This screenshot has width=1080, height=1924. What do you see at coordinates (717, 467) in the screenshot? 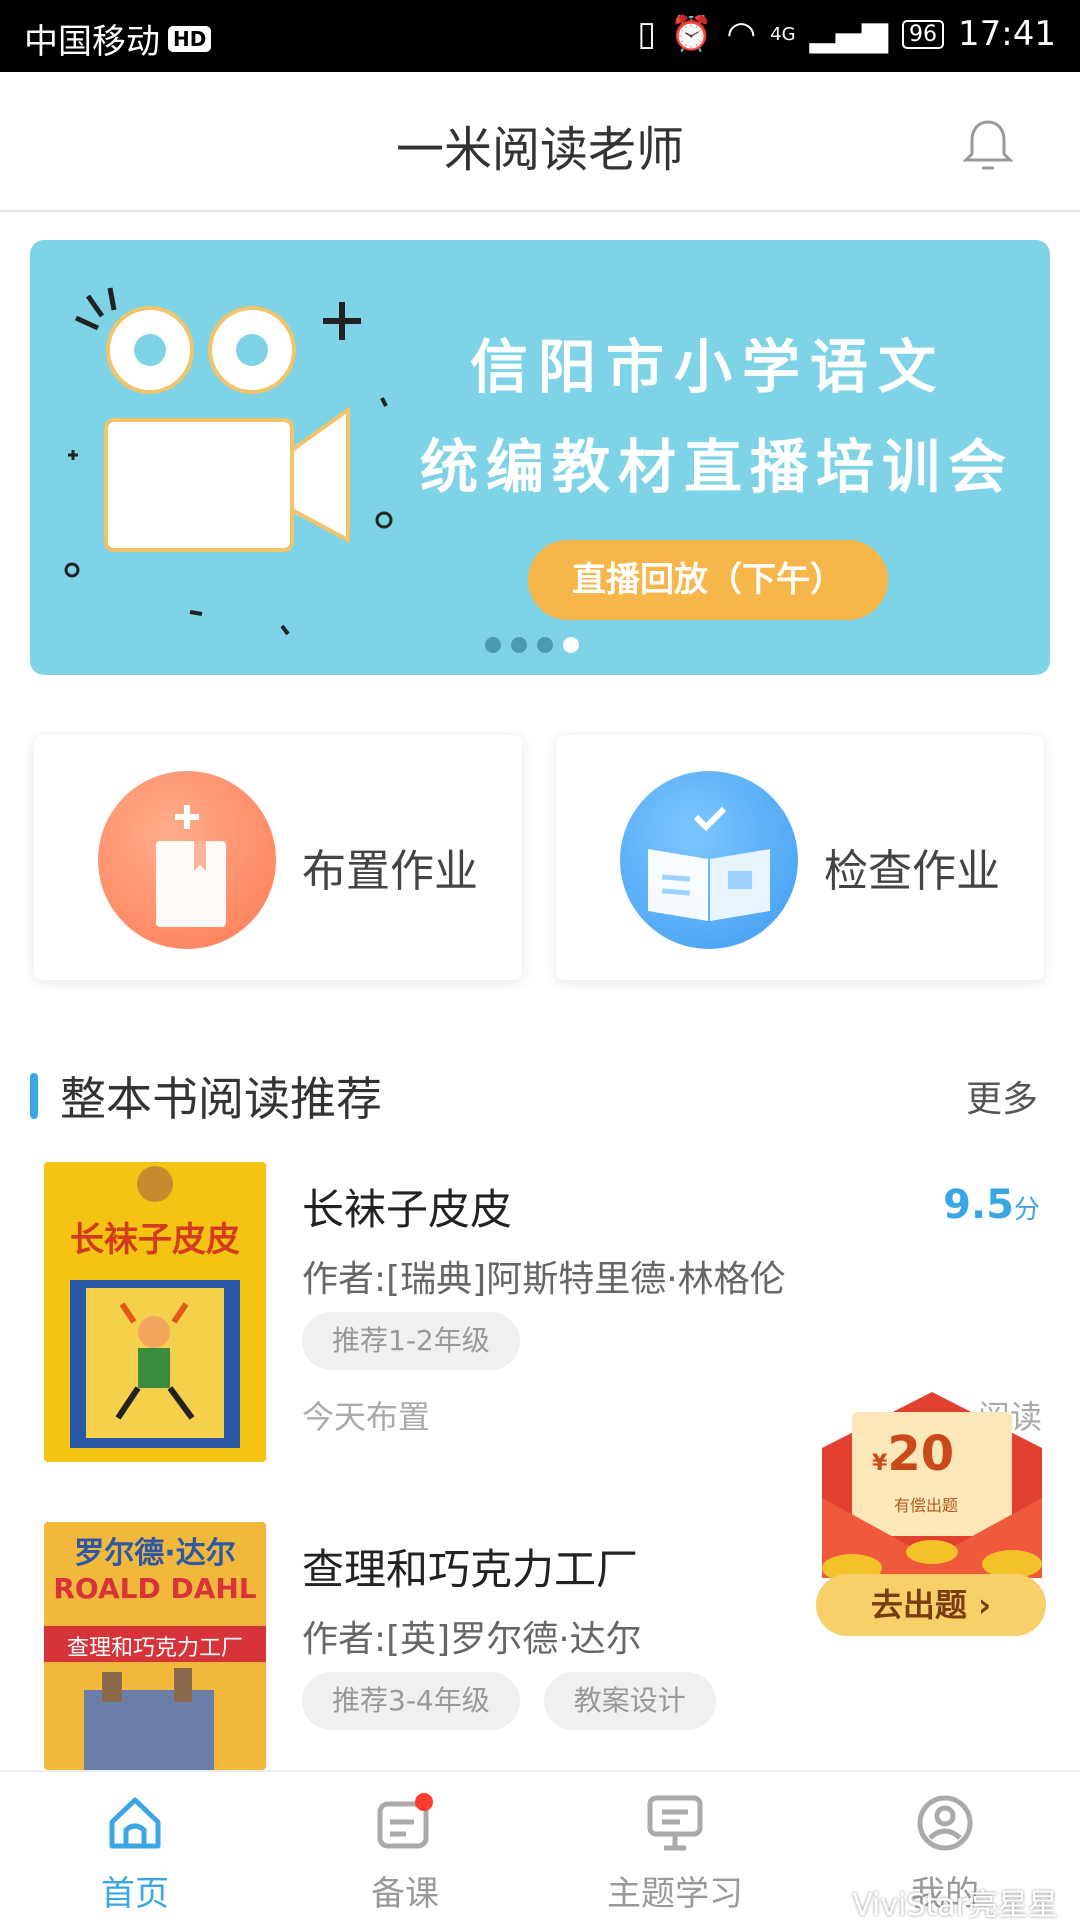
I see `banner-title-line2: 统编教材直播培训会` at bounding box center [717, 467].